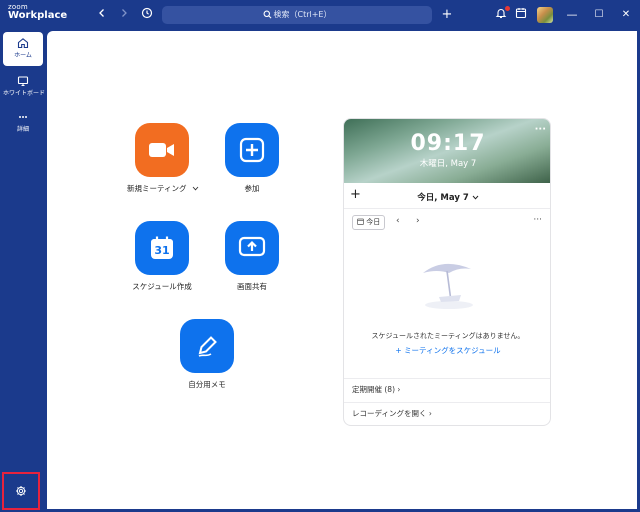  What do you see at coordinates (443, 198) in the screenshot?
I see `calendar-header-date: 今日, May 7` at bounding box center [443, 198].